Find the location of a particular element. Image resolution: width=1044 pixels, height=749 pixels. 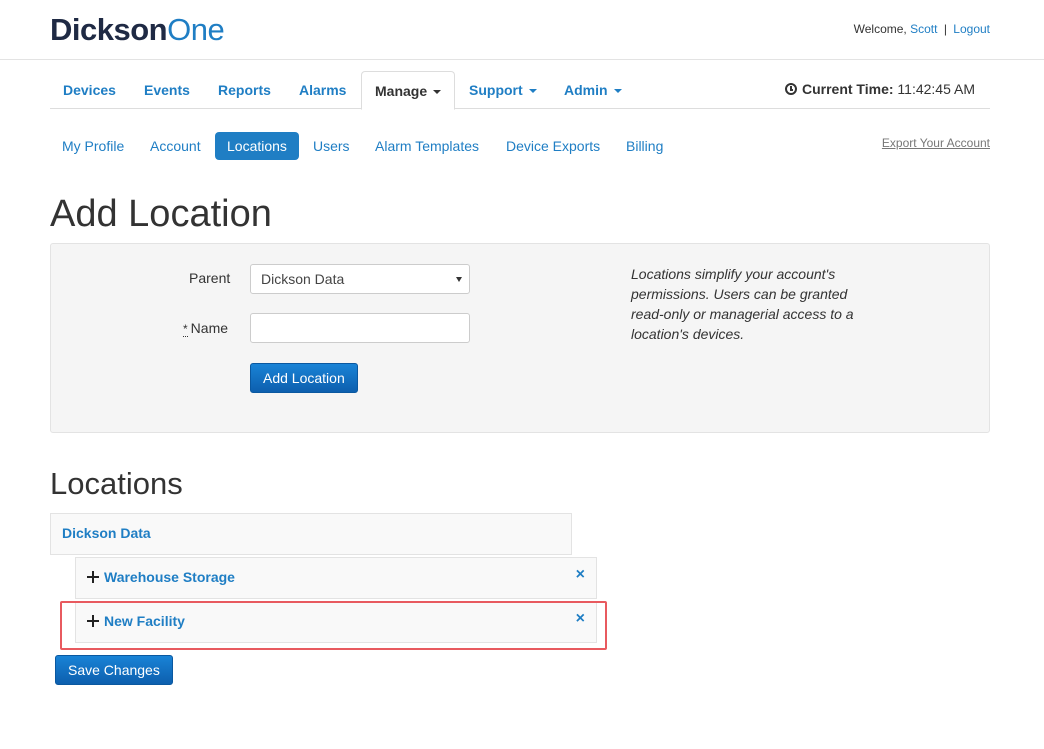

parent-select-value: Dickson Data is located at coordinates (303, 279).